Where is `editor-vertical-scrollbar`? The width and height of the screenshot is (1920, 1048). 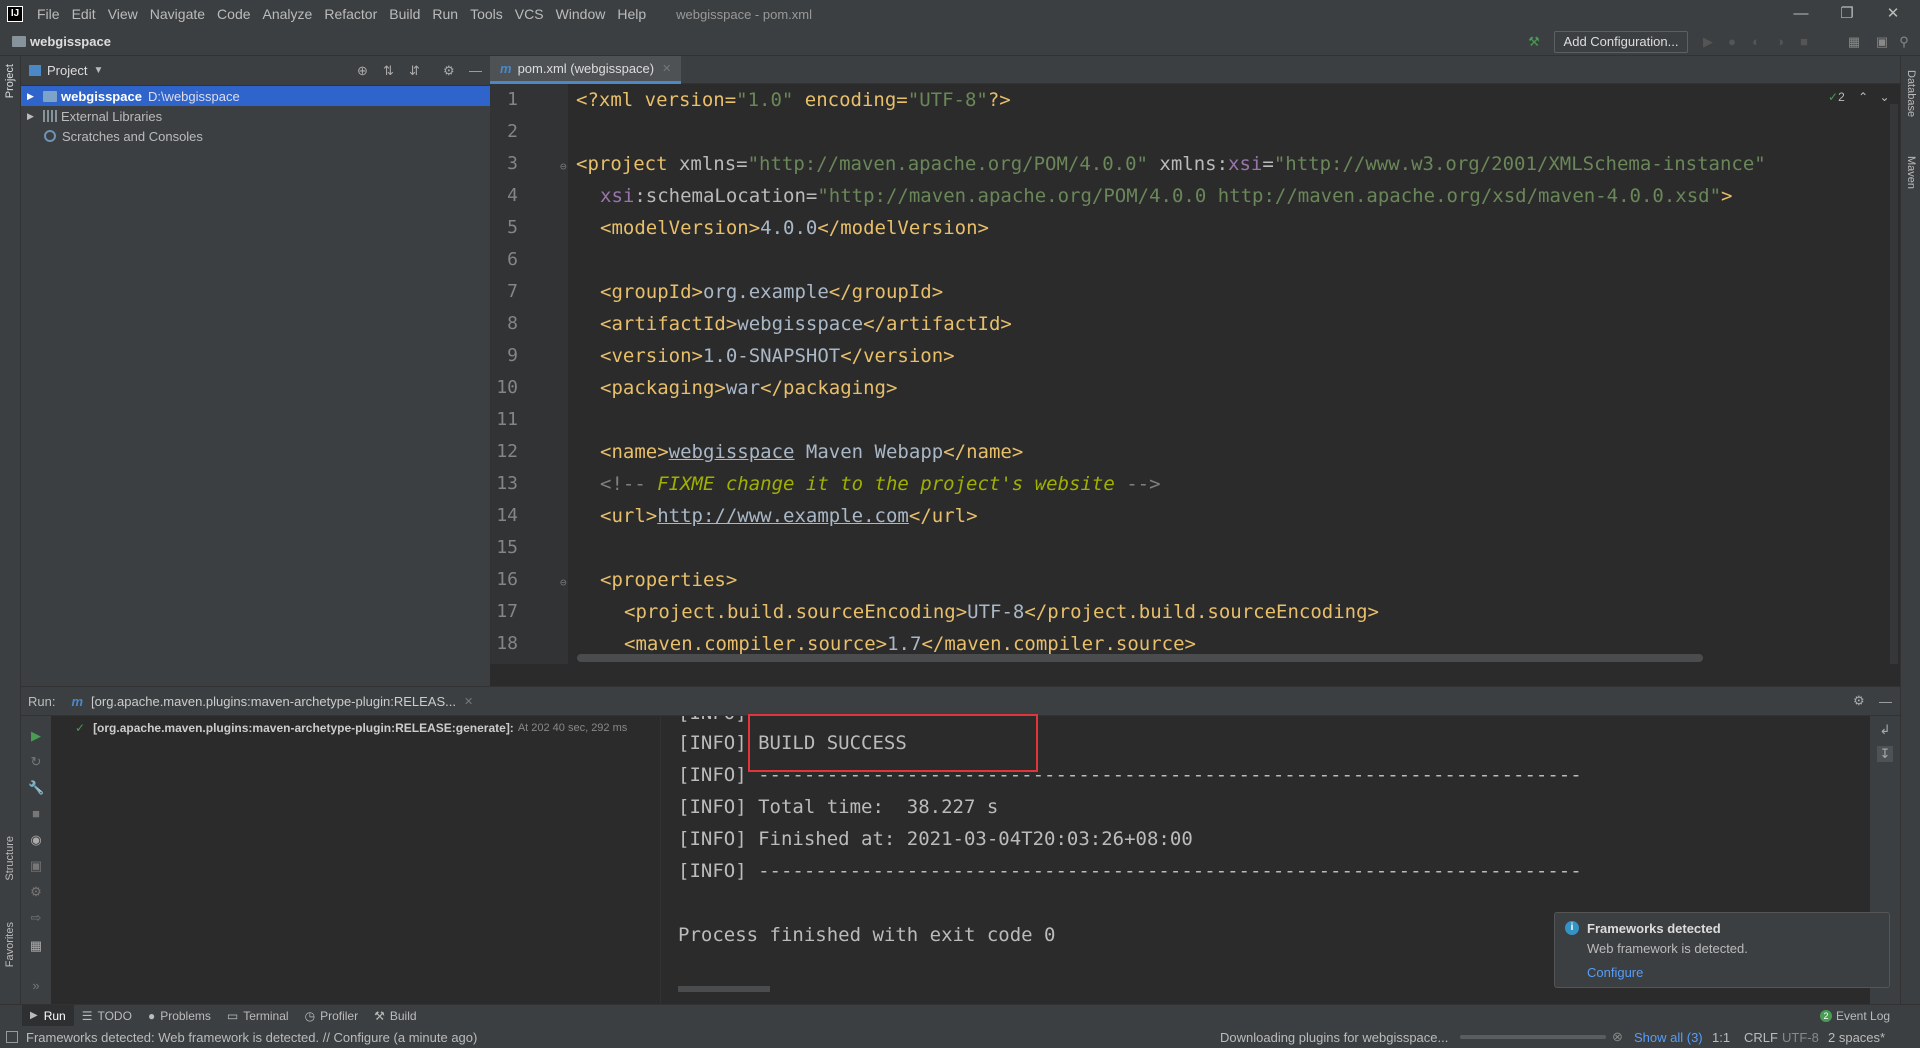
editor-vertical-scrollbar is located at coordinates (1894, 384).